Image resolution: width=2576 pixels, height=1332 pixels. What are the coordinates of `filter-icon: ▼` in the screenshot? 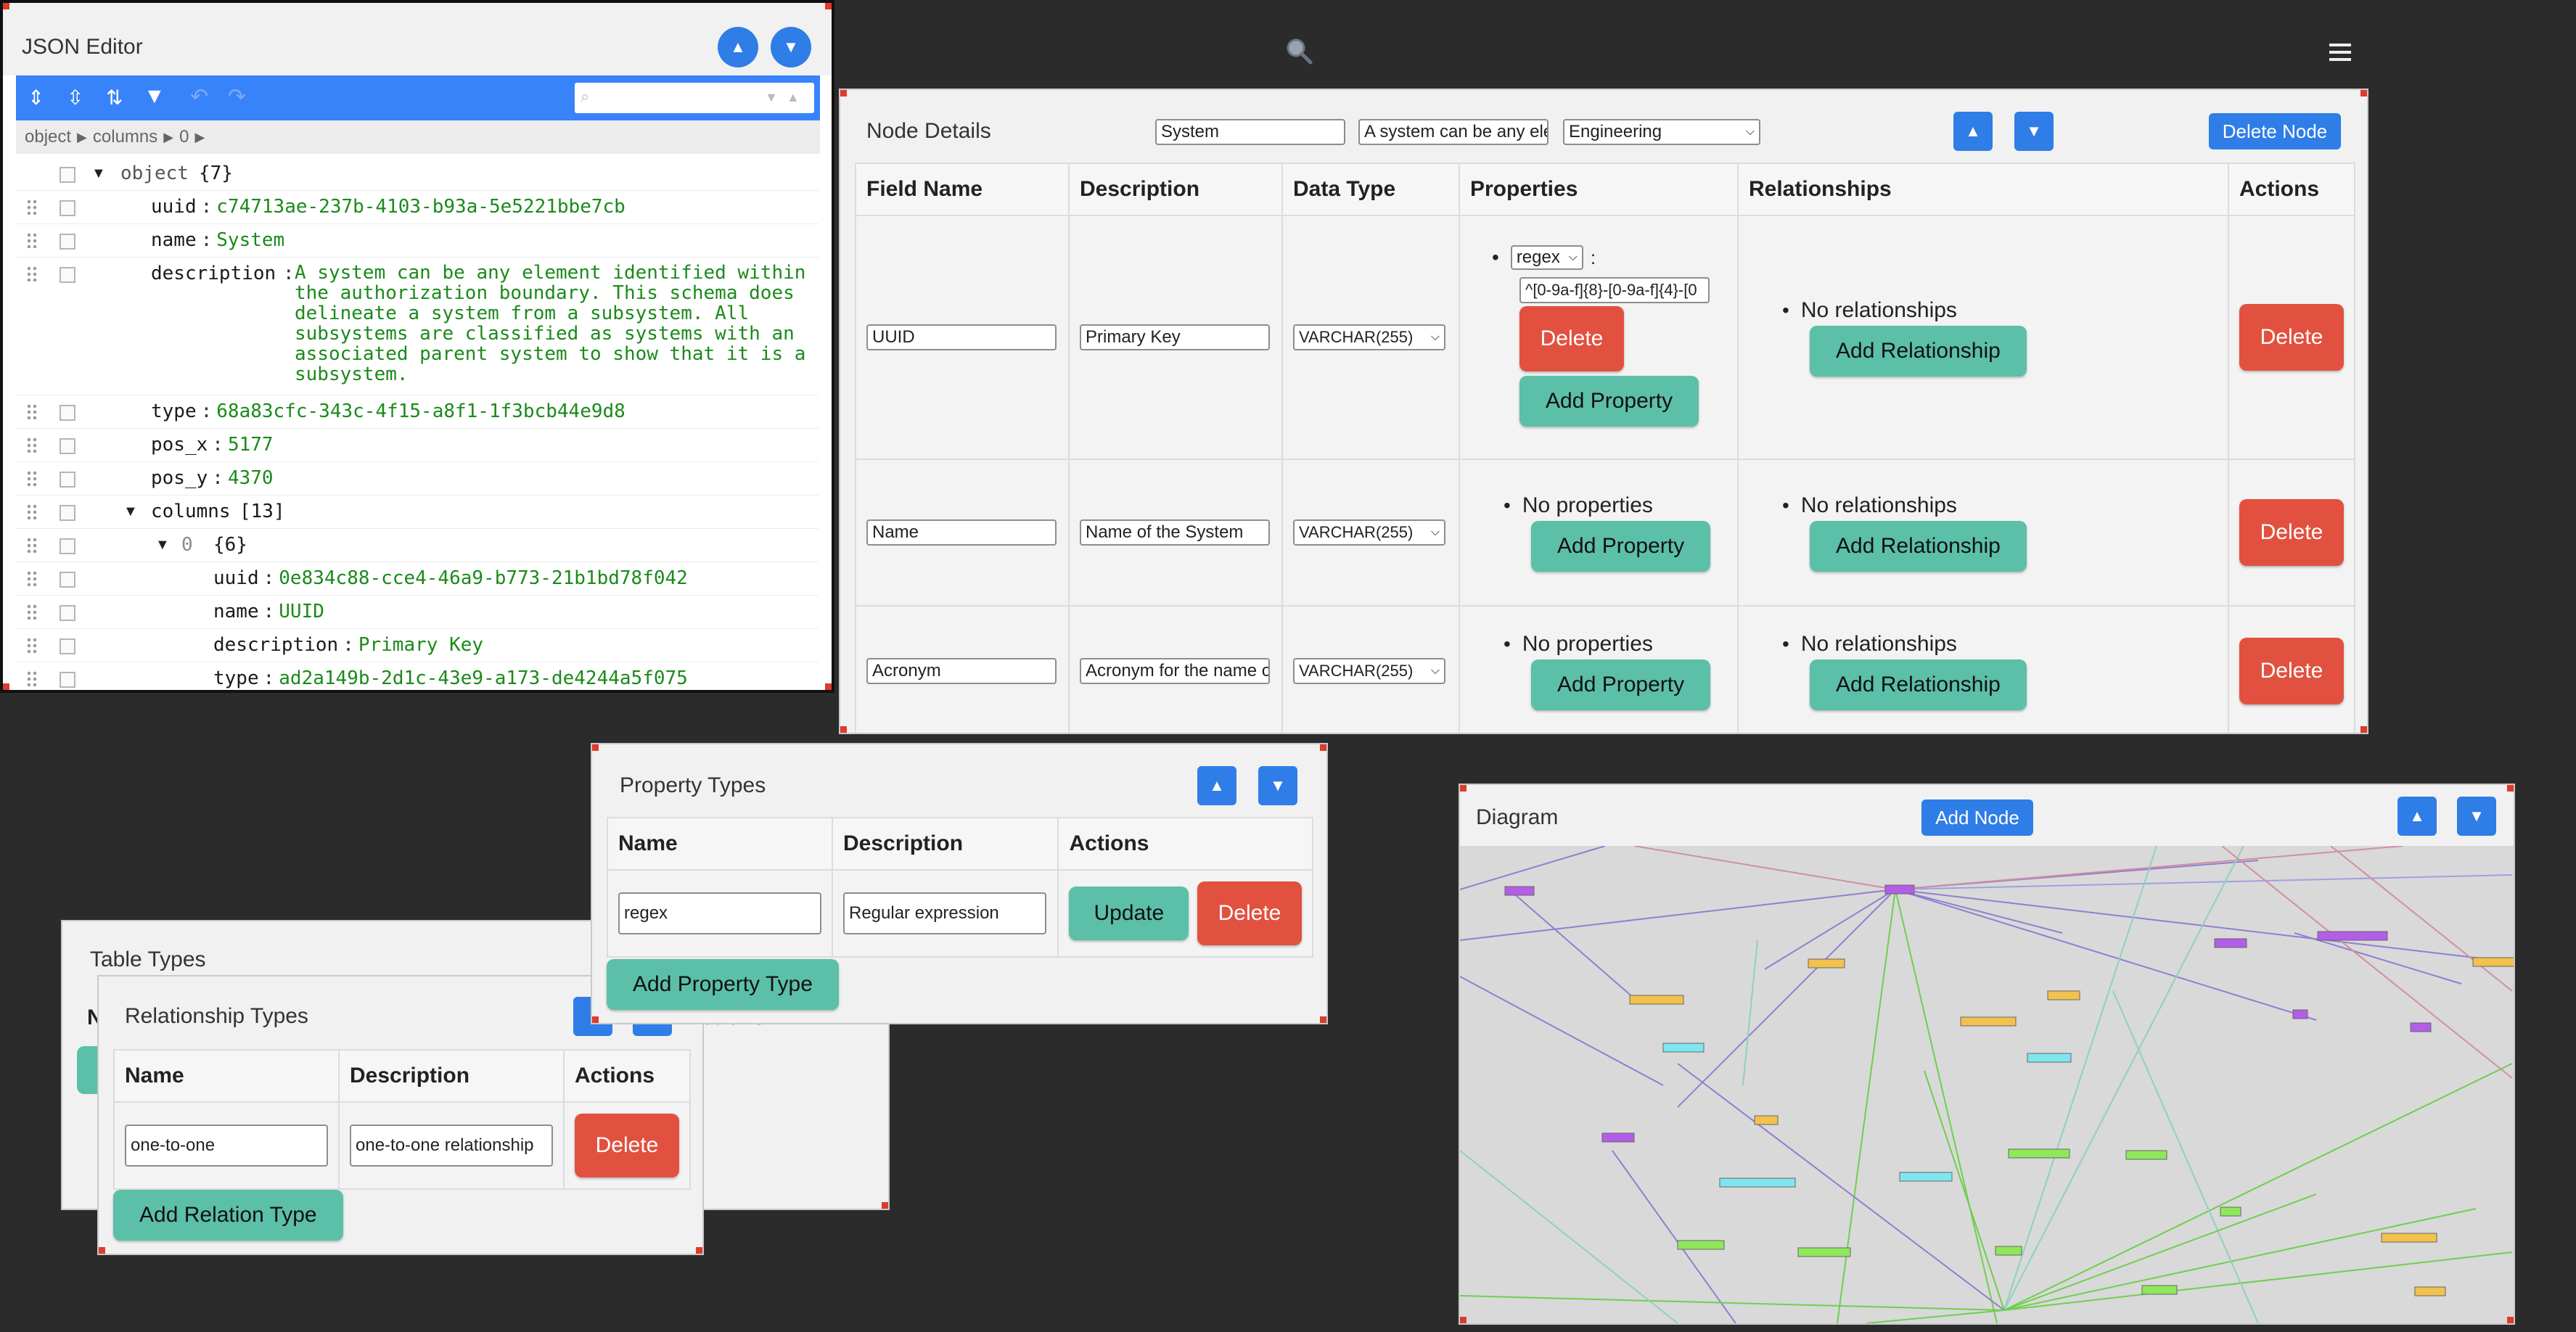 It's located at (154, 96).